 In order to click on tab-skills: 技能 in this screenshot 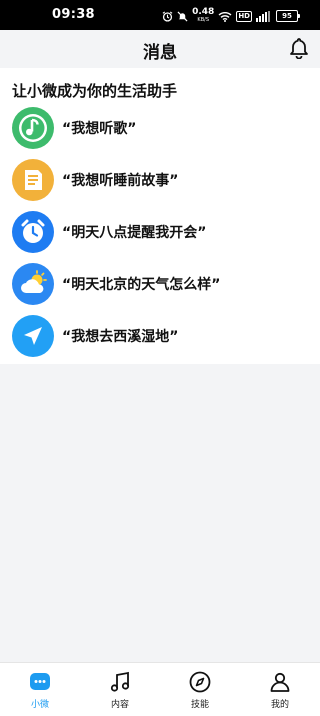, I will do `click(200, 689)`.